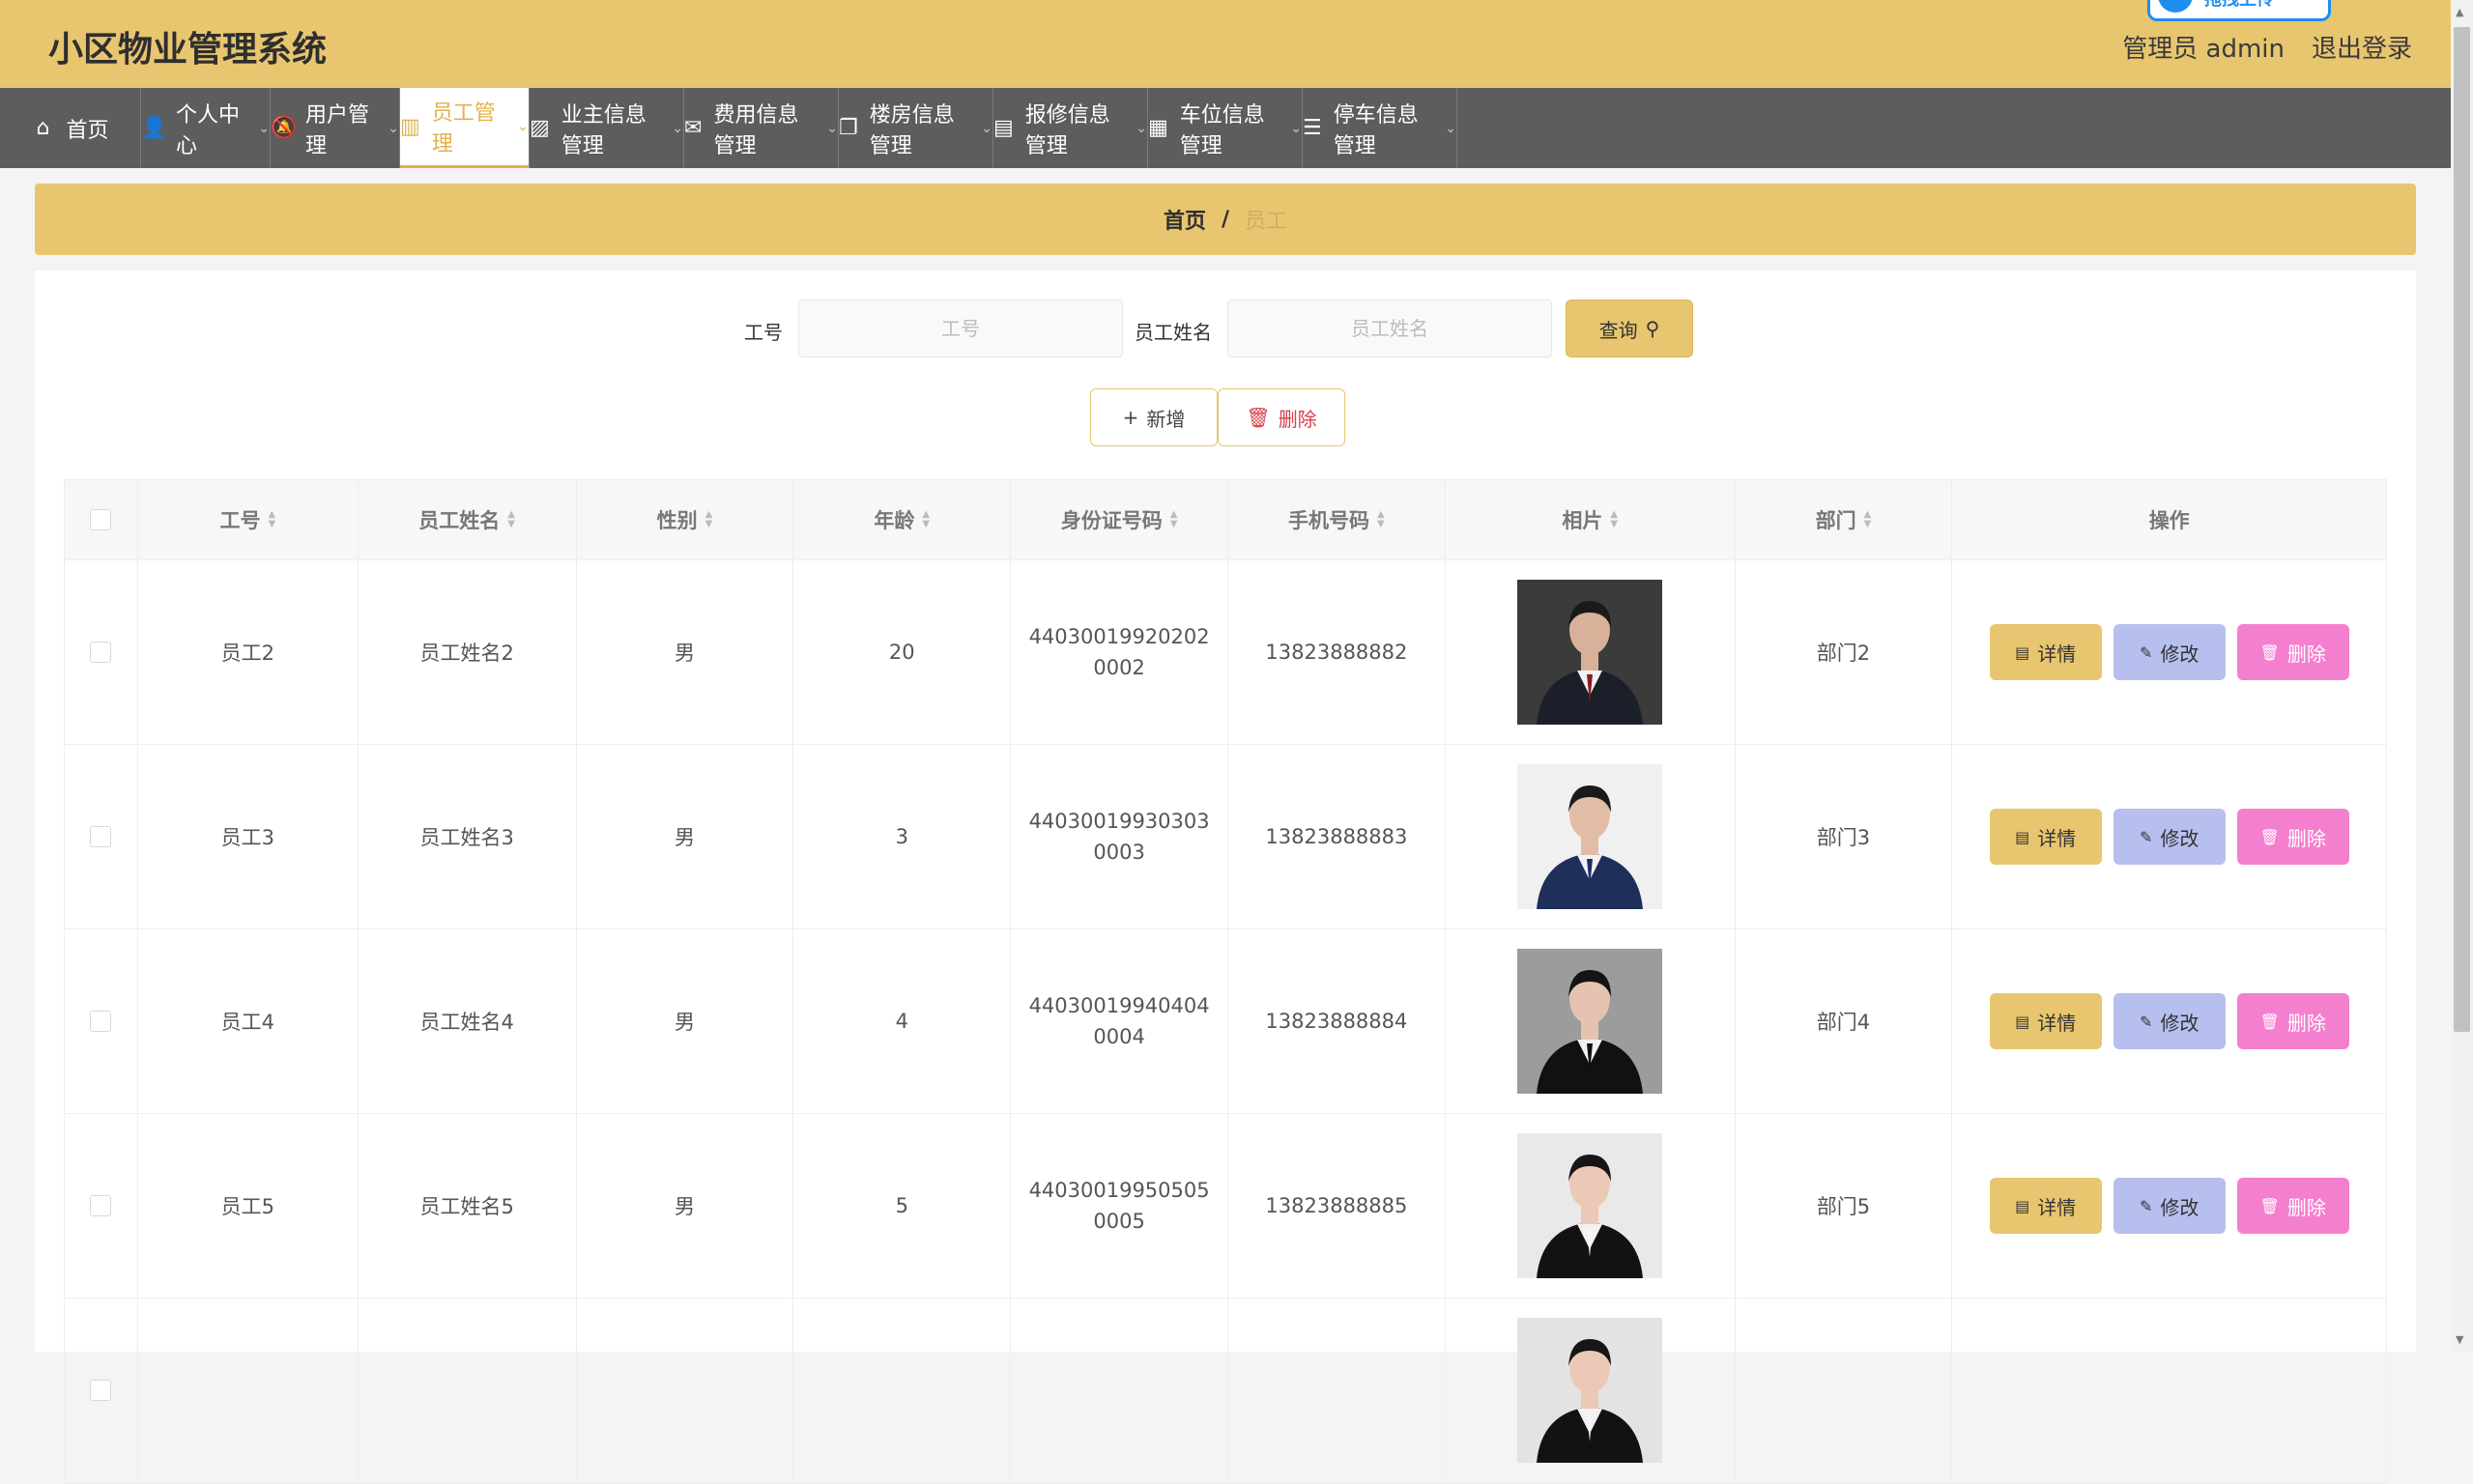 The height and width of the screenshot is (1484, 2473). I want to click on column-header-0: 工号 ▲ ▼, so click(248, 519).